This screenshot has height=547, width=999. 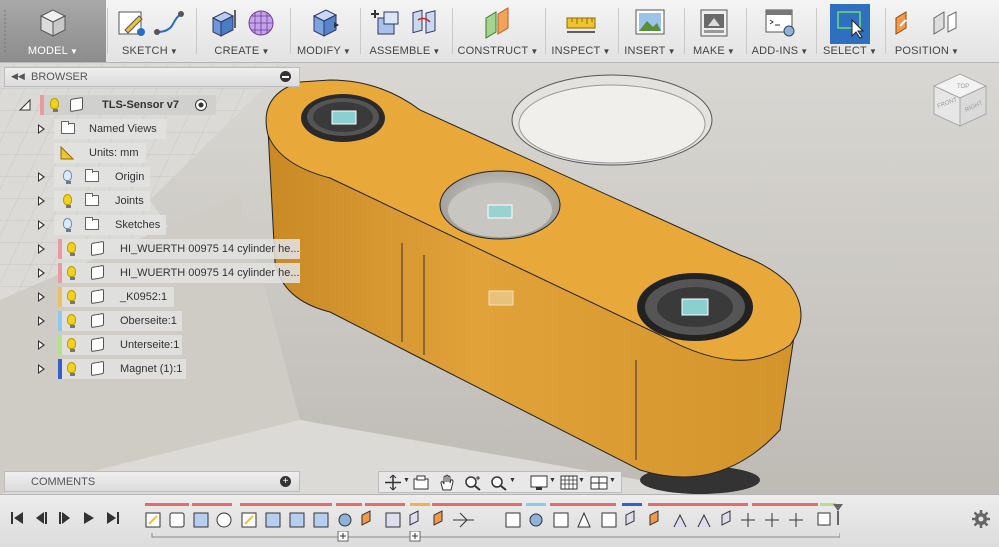 I want to click on joint-icon, so click(x=424, y=21).